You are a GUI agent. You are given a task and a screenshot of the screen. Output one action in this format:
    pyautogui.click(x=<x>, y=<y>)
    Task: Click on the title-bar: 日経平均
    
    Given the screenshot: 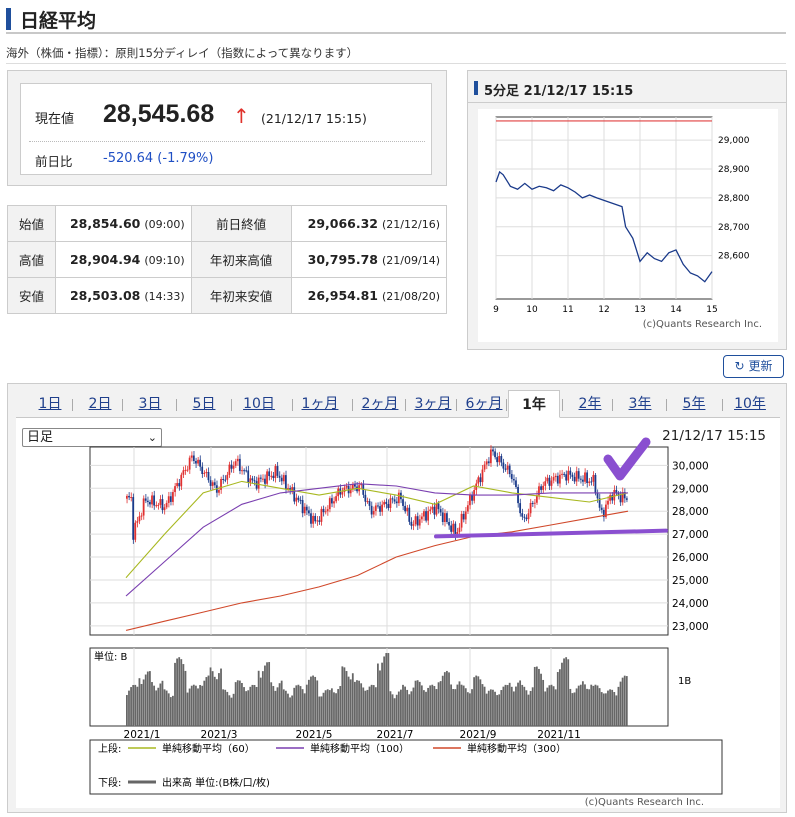 What is the action you would take?
    pyautogui.click(x=396, y=20)
    